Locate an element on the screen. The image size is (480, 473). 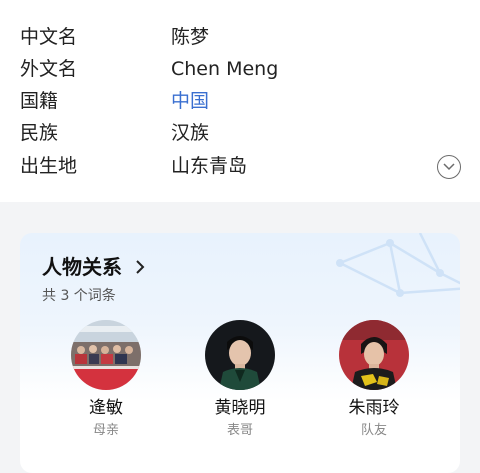
info-key: 中文名 is located at coordinates (49, 37).